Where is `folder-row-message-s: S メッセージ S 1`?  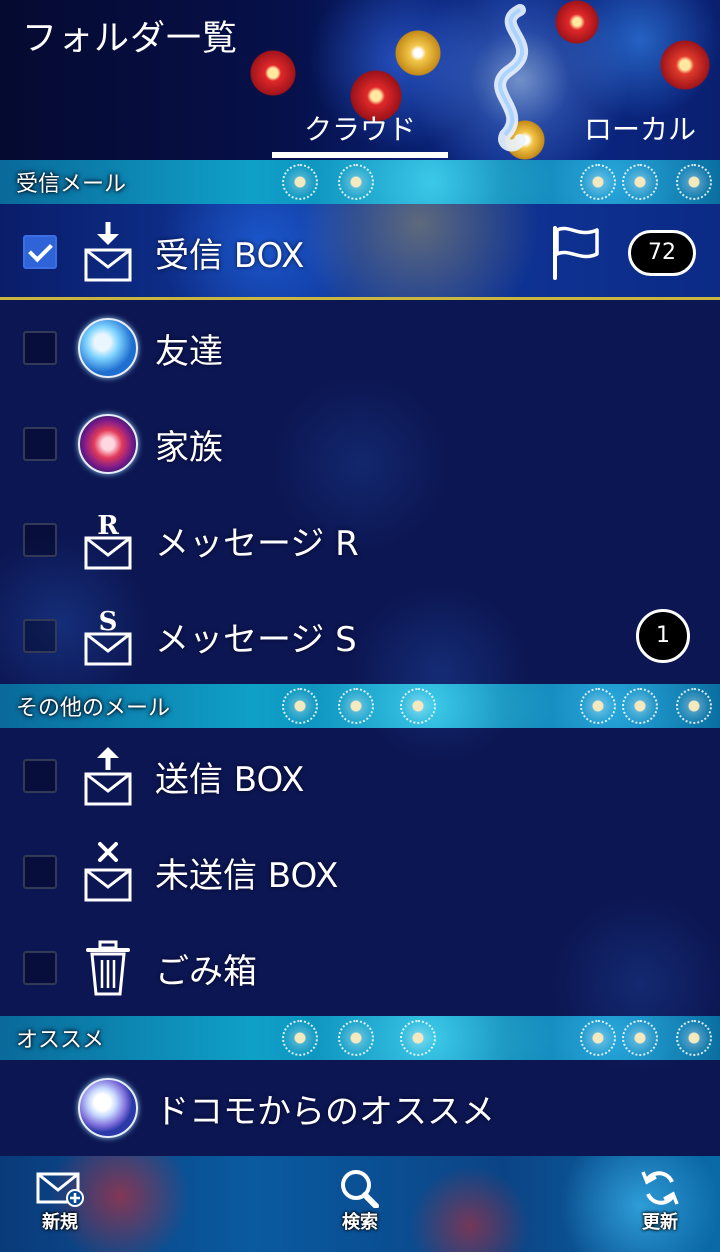 folder-row-message-s: S メッセージ S 1 is located at coordinates (360, 636).